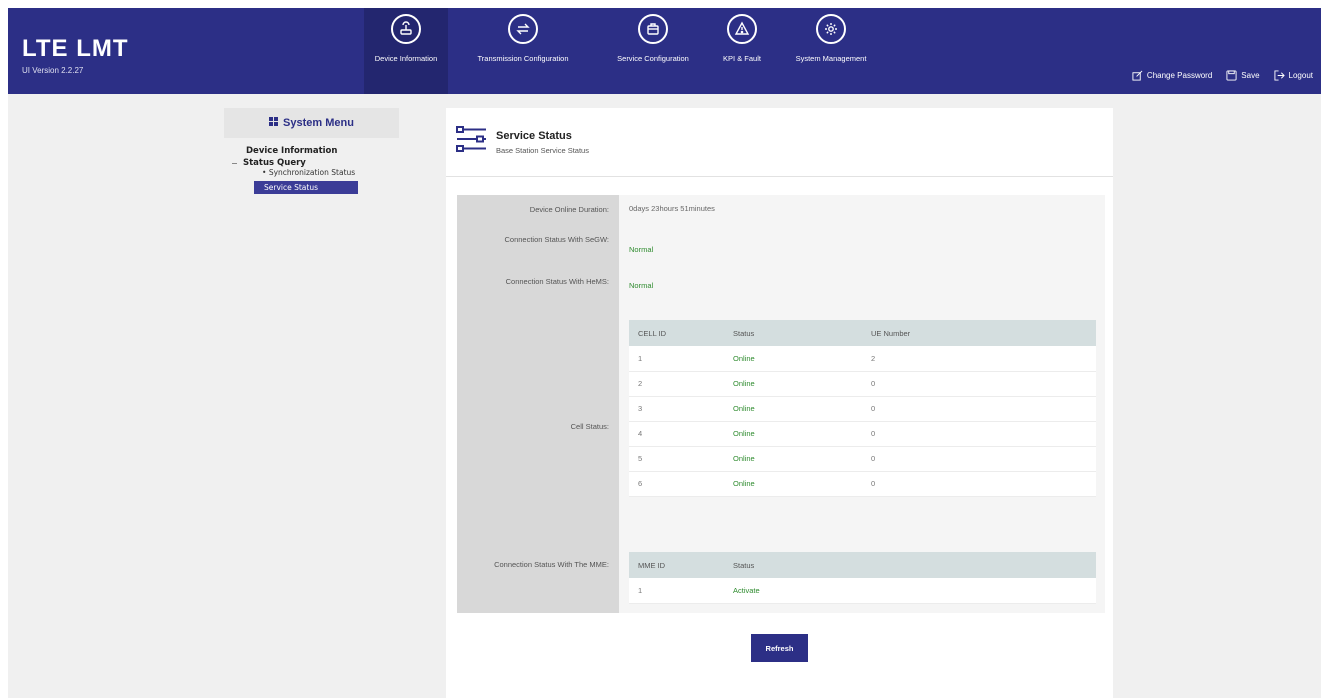  What do you see at coordinates (75, 48) in the screenshot?
I see `app-title: LTE LMT` at bounding box center [75, 48].